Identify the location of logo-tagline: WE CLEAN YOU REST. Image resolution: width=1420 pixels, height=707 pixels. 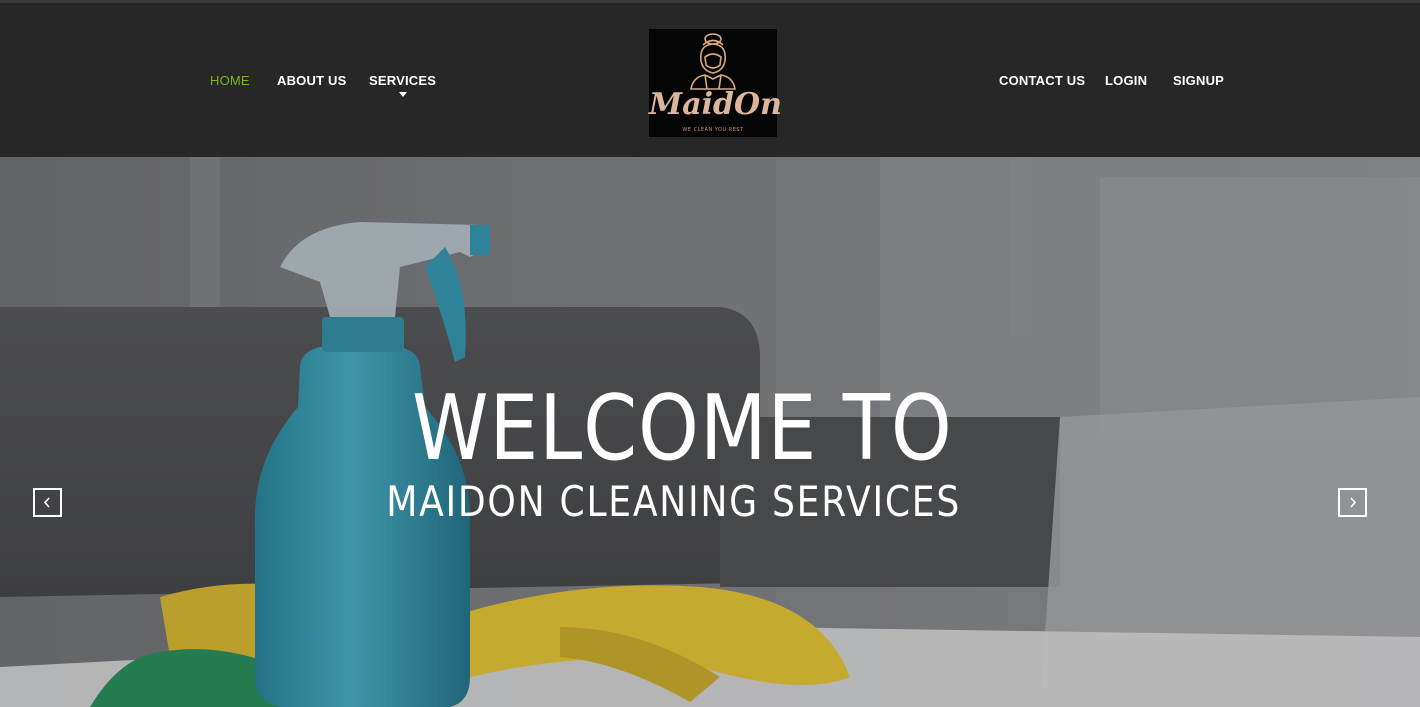
(713, 130).